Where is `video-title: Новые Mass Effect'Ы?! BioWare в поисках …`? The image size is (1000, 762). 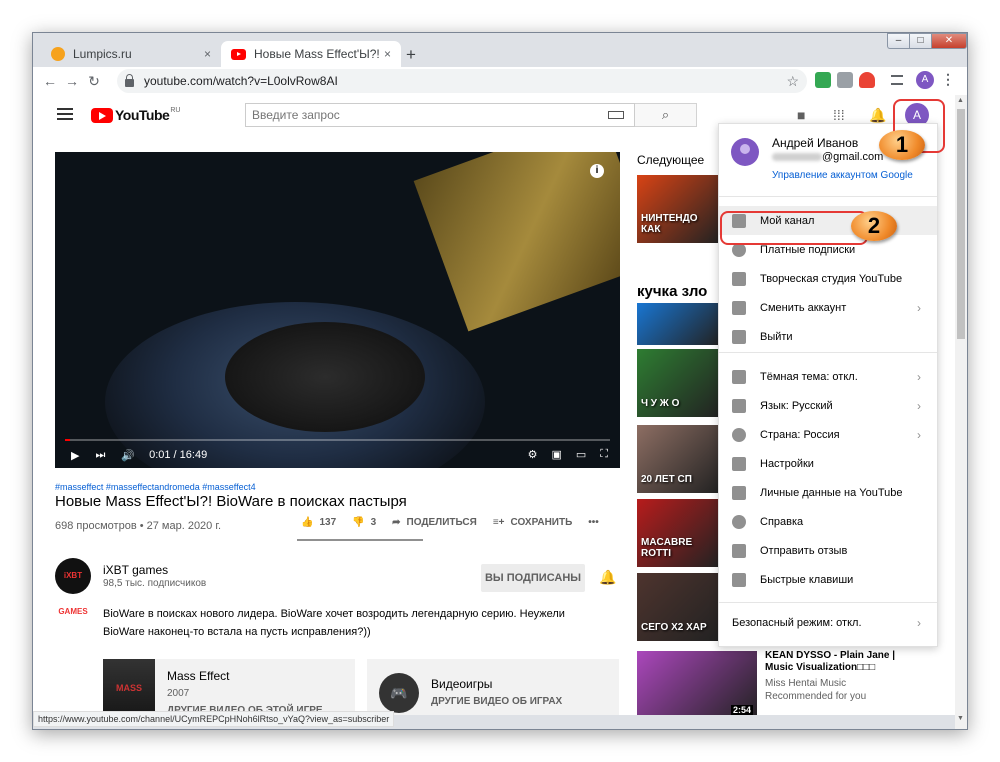
video-title: Новые Mass Effect'Ы?! BioWare в поисках … is located at coordinates (231, 501).